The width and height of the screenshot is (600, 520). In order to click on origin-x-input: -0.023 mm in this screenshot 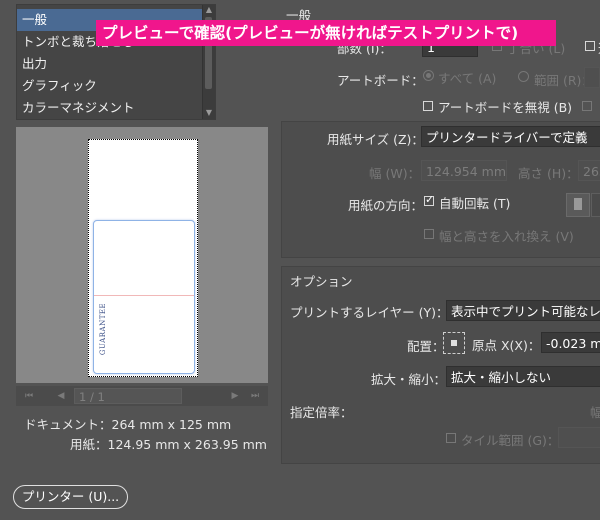, I will do `click(570, 342)`.